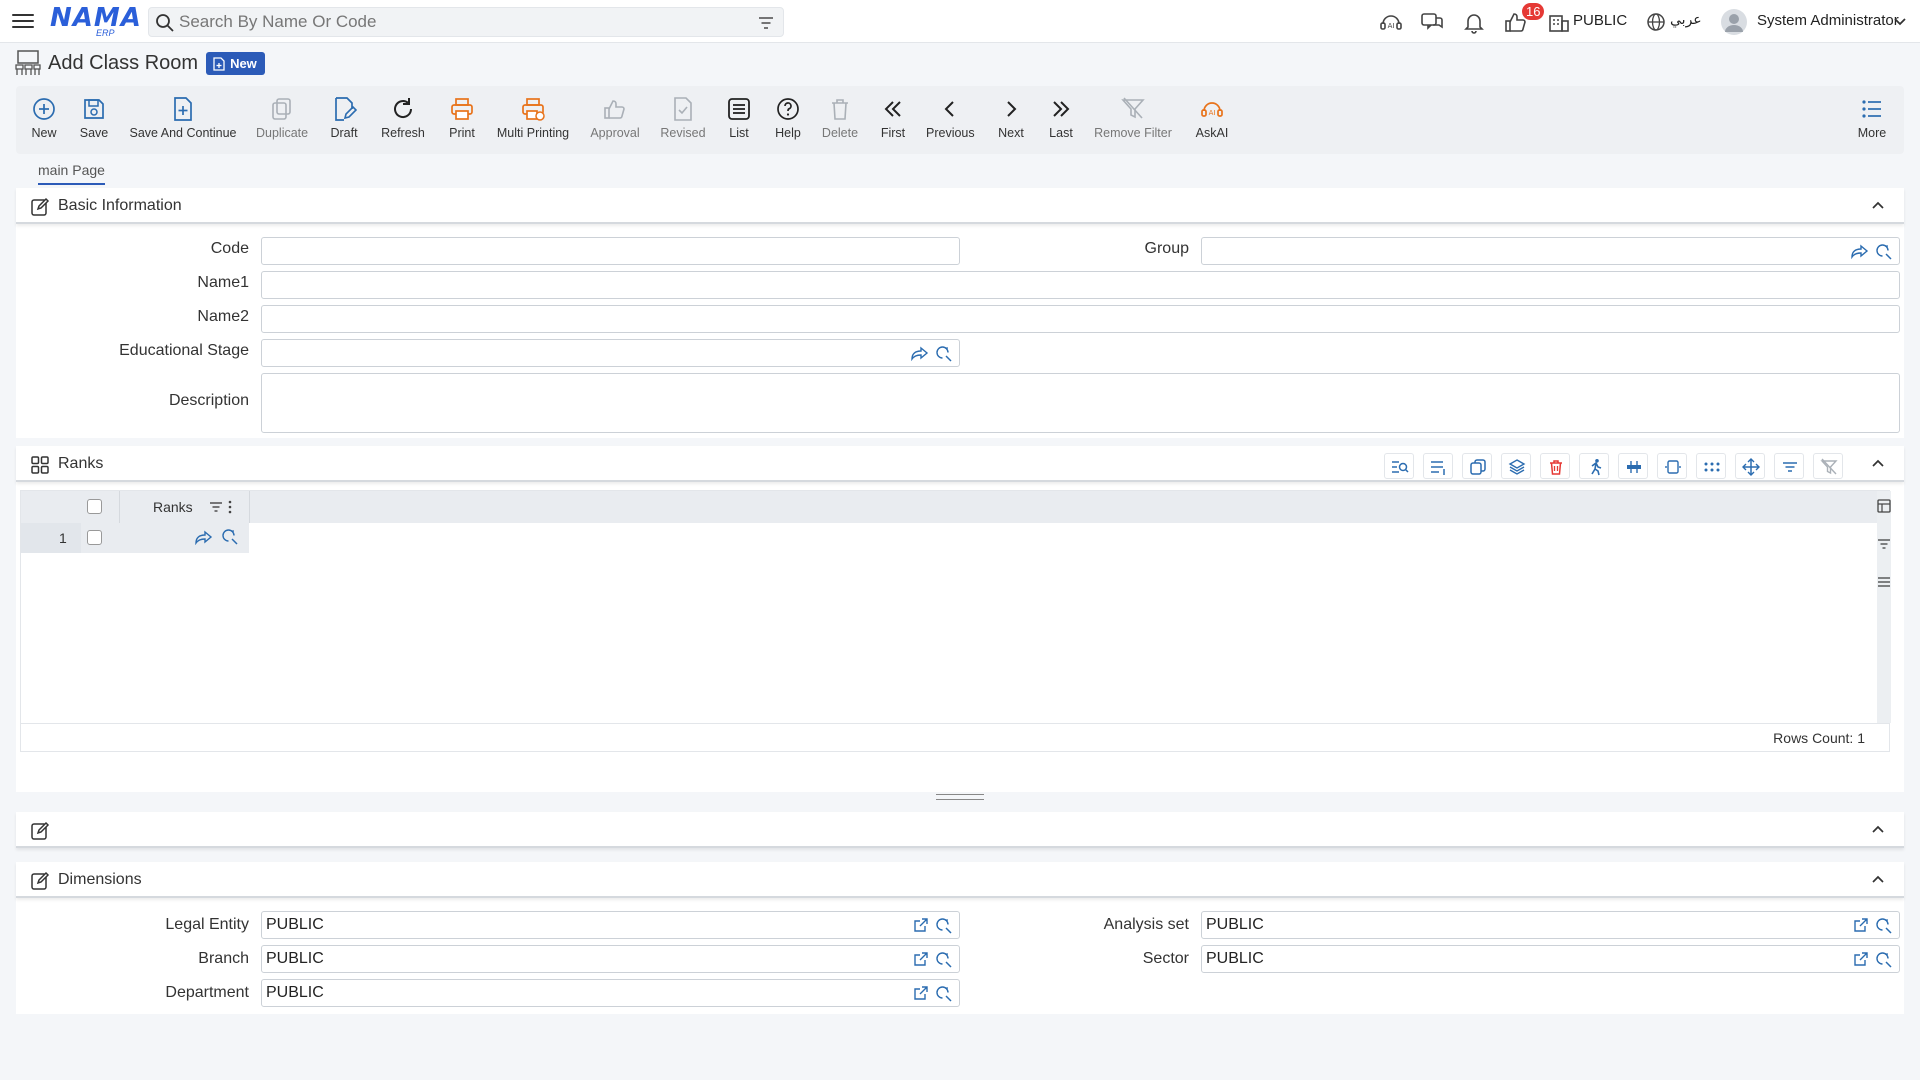  What do you see at coordinates (1750, 466) in the screenshot?
I see `grid-move-button` at bounding box center [1750, 466].